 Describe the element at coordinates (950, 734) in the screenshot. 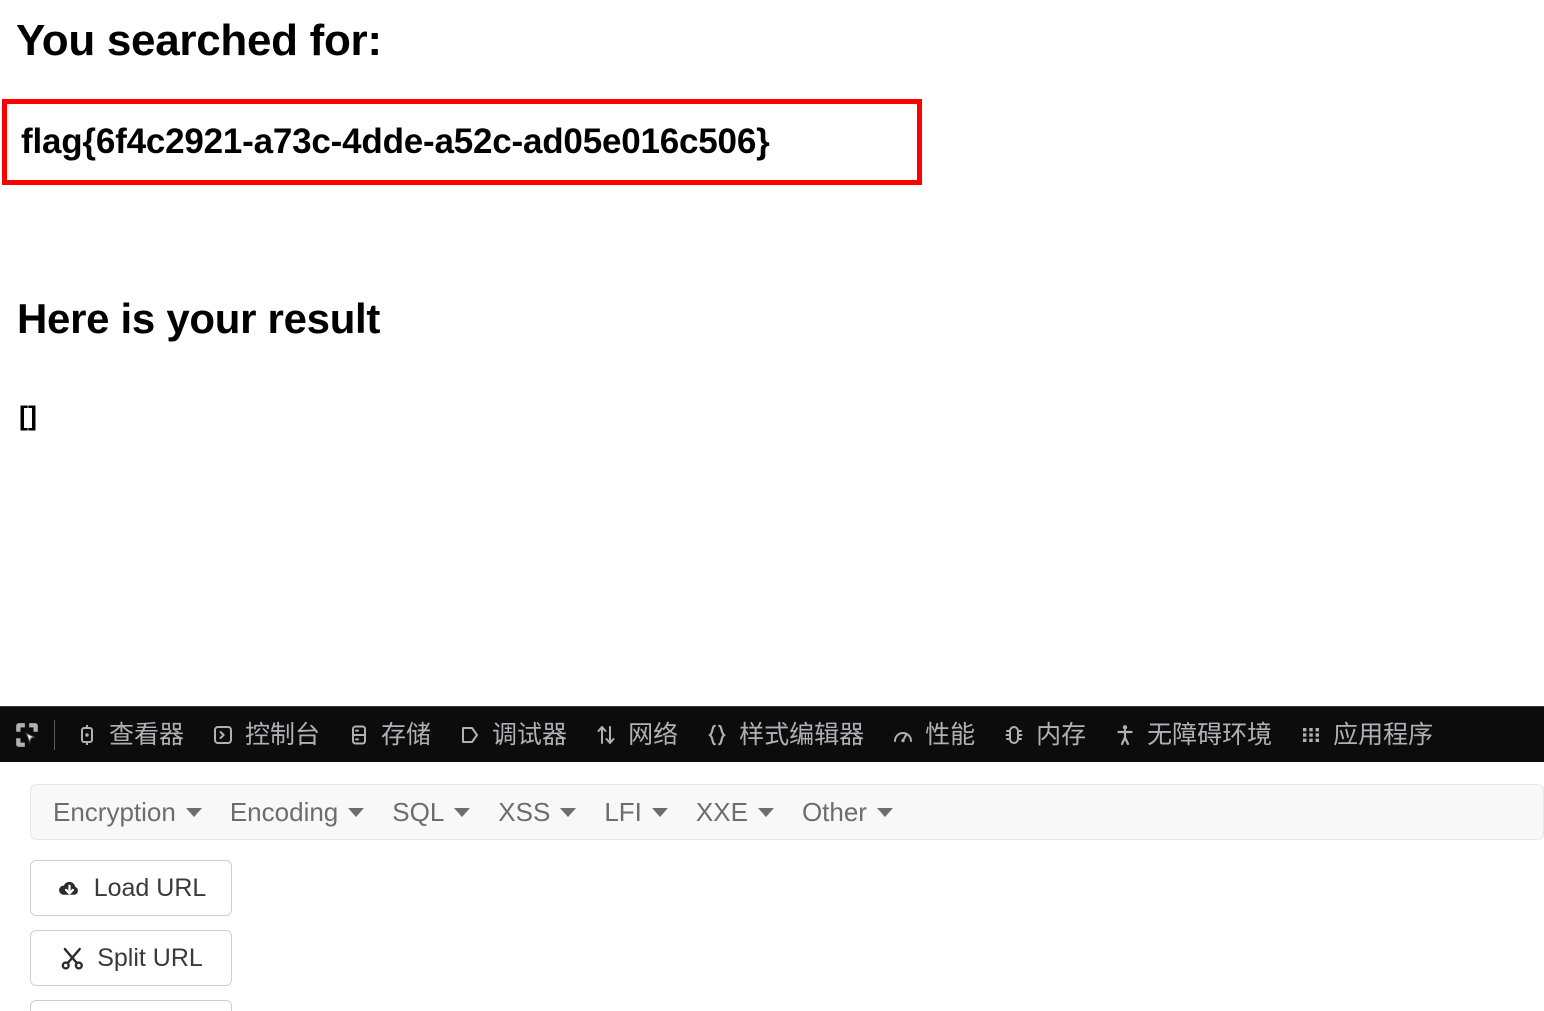

I see `devtools-tab-label: 性能` at that location.